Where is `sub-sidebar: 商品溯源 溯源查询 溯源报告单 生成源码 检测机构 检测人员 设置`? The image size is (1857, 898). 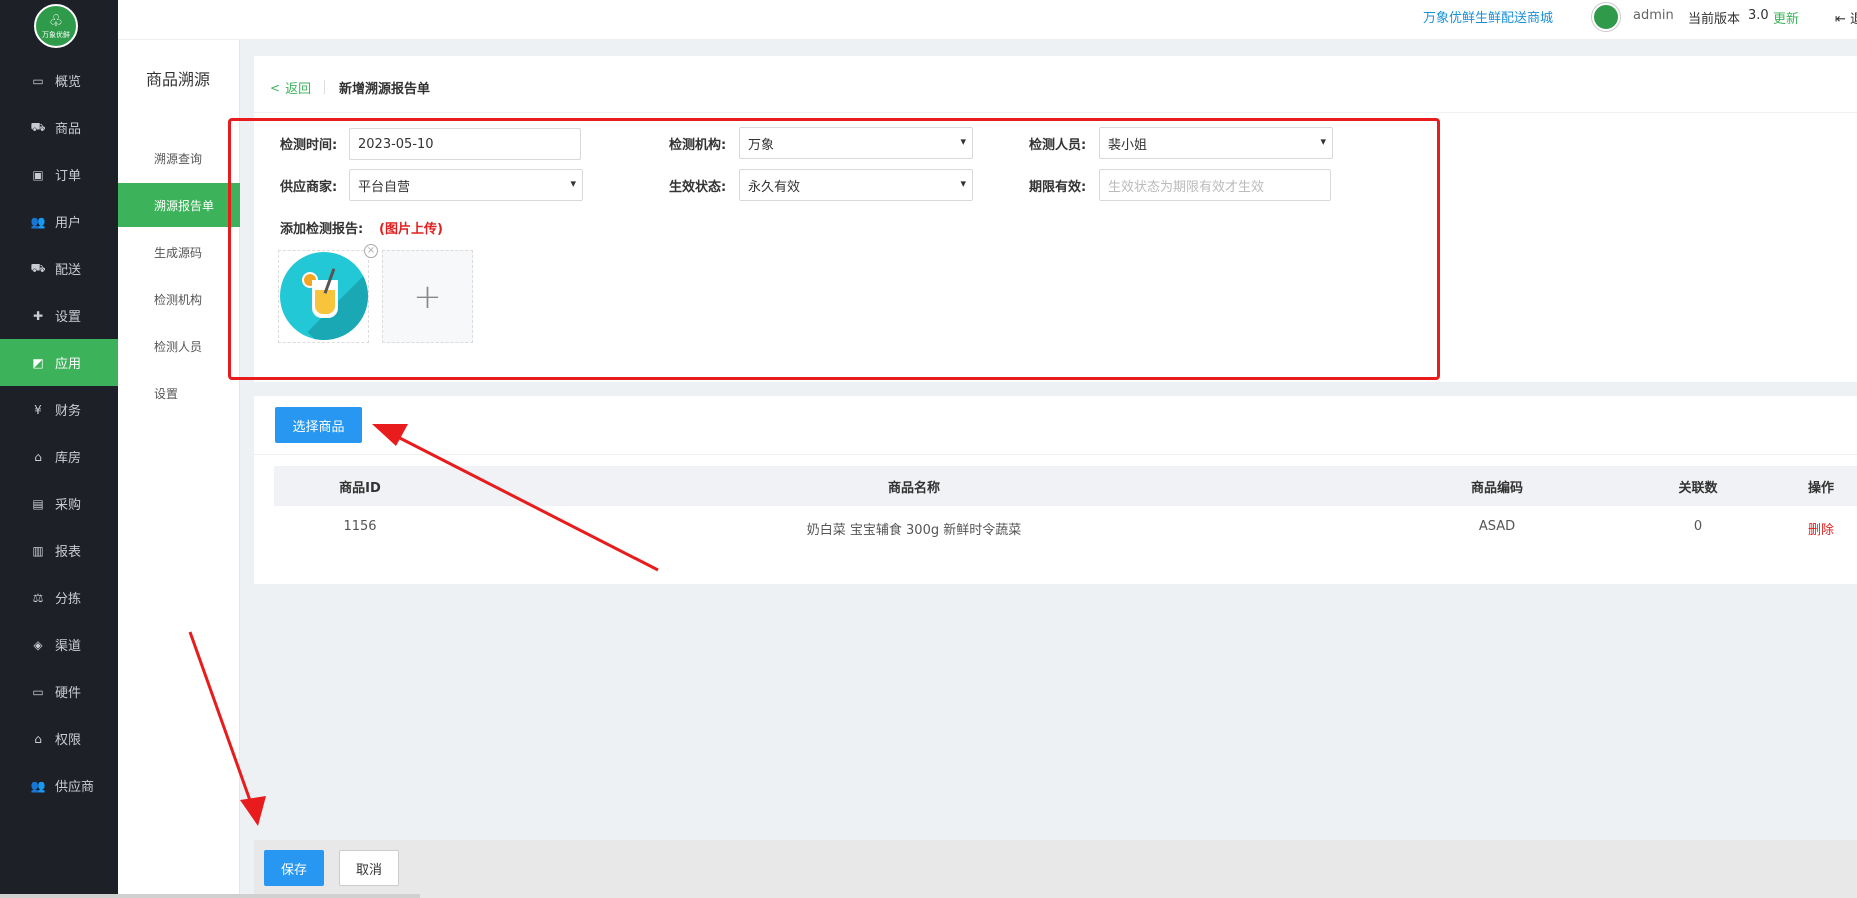 sub-sidebar: 商品溯源 溯源查询 溯源报告单 生成源码 检测机构 检测人员 设置 is located at coordinates (179, 469).